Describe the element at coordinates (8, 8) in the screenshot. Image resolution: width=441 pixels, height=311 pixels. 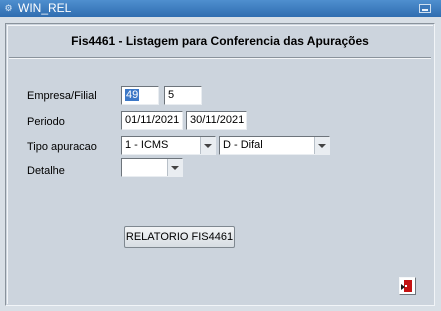
I see `app-icon: ⚙` at that location.